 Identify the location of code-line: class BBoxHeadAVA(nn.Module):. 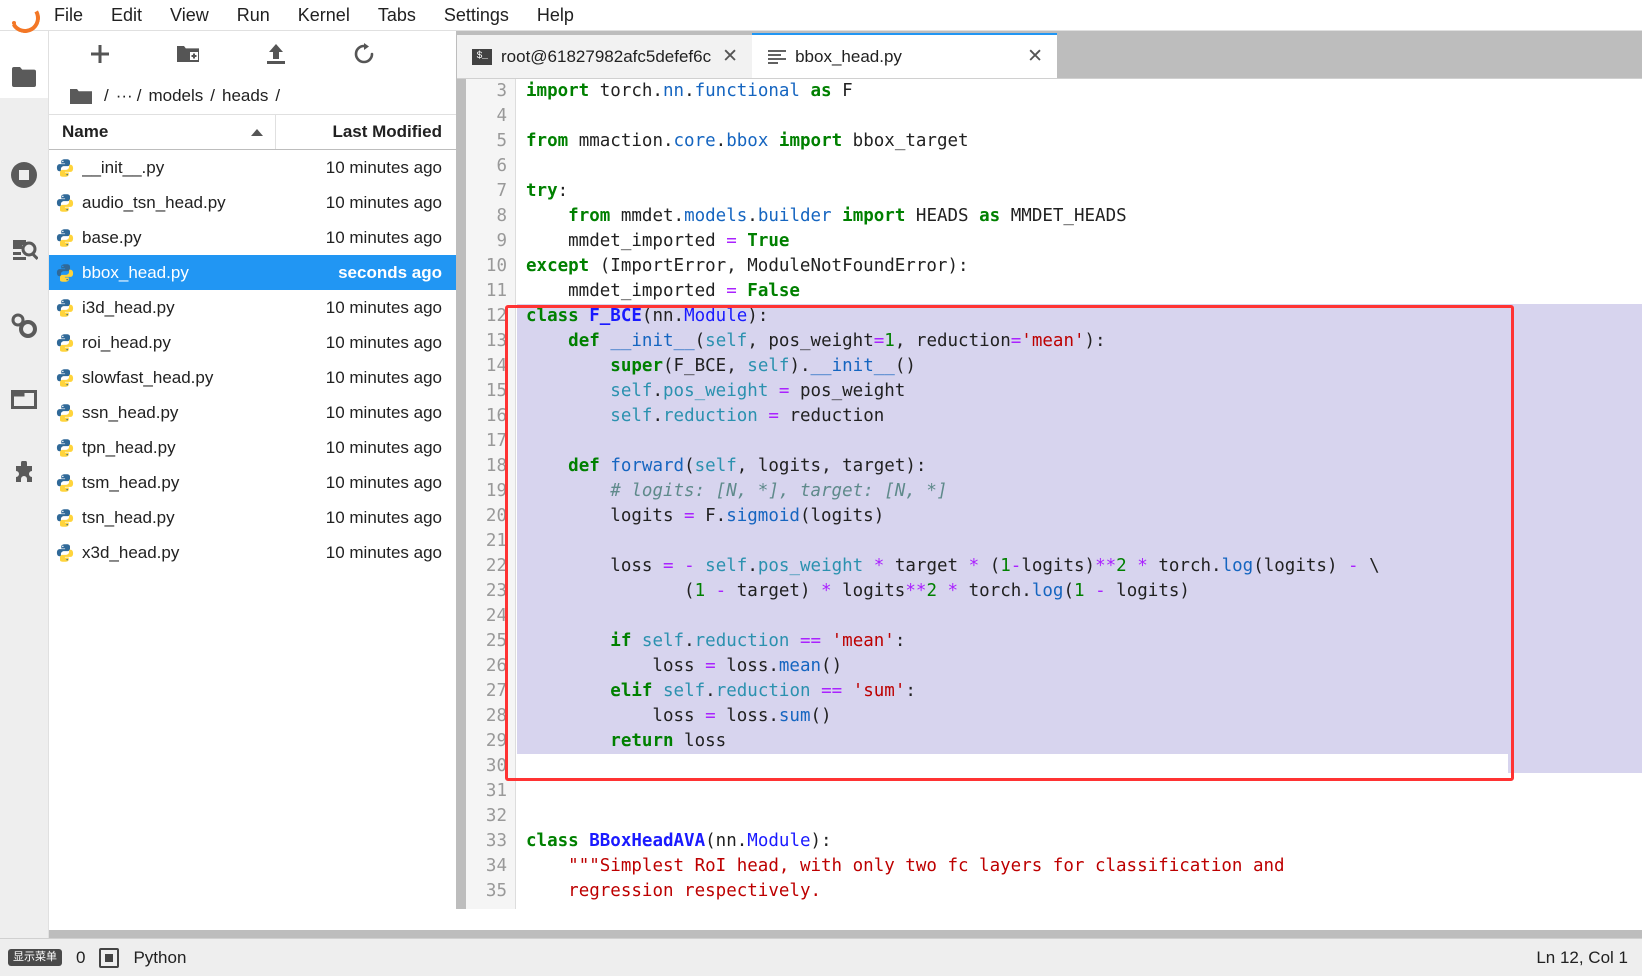
(1079, 841).